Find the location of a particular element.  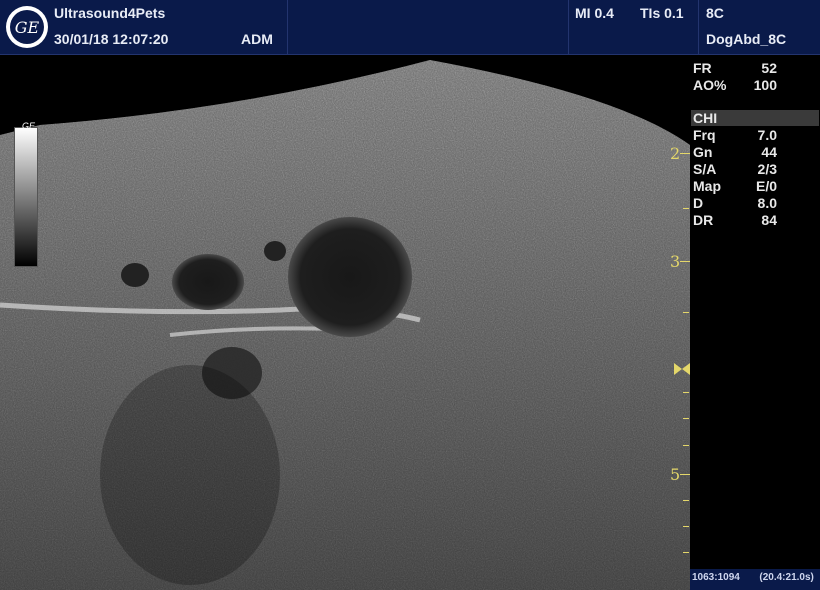

param-value-frq: 7.0 is located at coordinates (767, 135).